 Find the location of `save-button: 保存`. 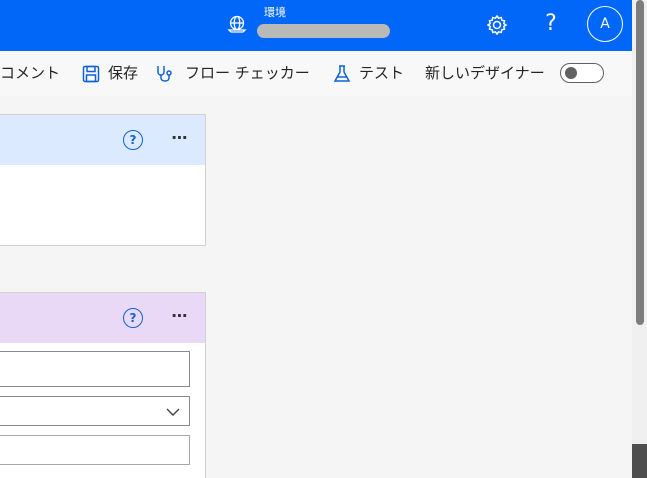

save-button: 保存 is located at coordinates (123, 73).